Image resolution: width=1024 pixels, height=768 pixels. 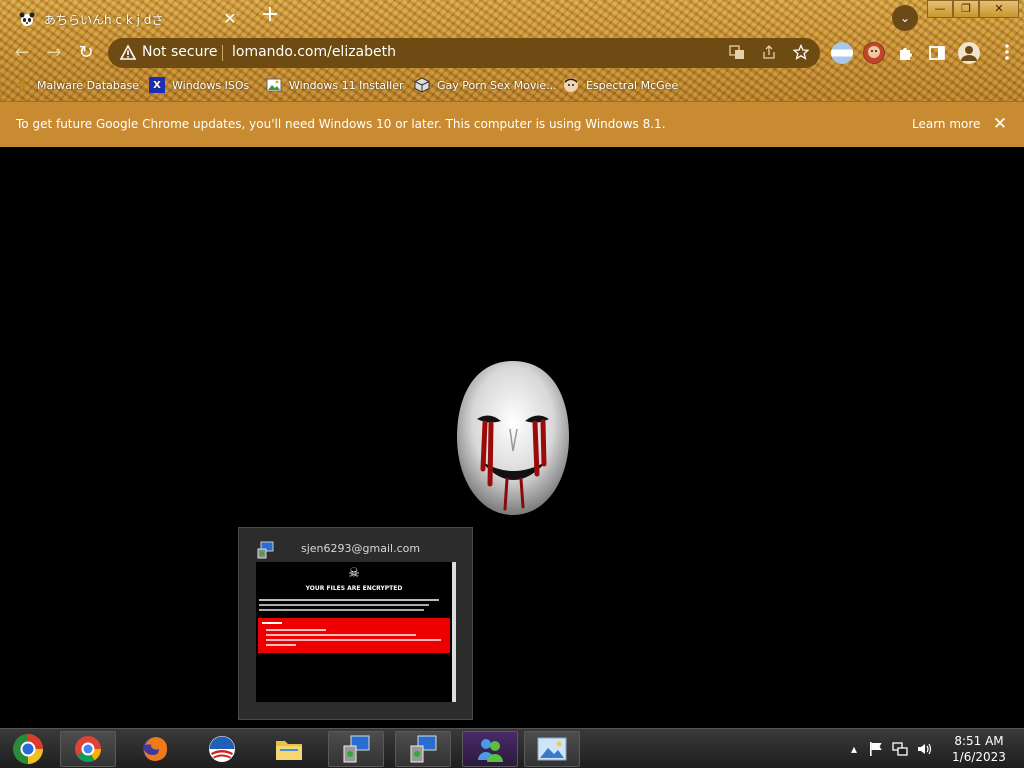 What do you see at coordinates (22, 53) in the screenshot?
I see `back-arrow-icon: ←` at bounding box center [22, 53].